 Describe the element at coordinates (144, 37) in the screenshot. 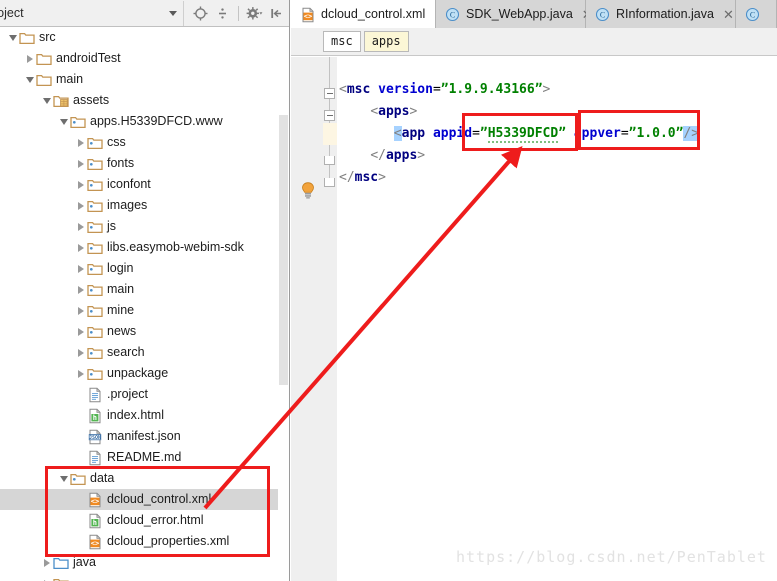

I see `tree-item-src: src` at that location.